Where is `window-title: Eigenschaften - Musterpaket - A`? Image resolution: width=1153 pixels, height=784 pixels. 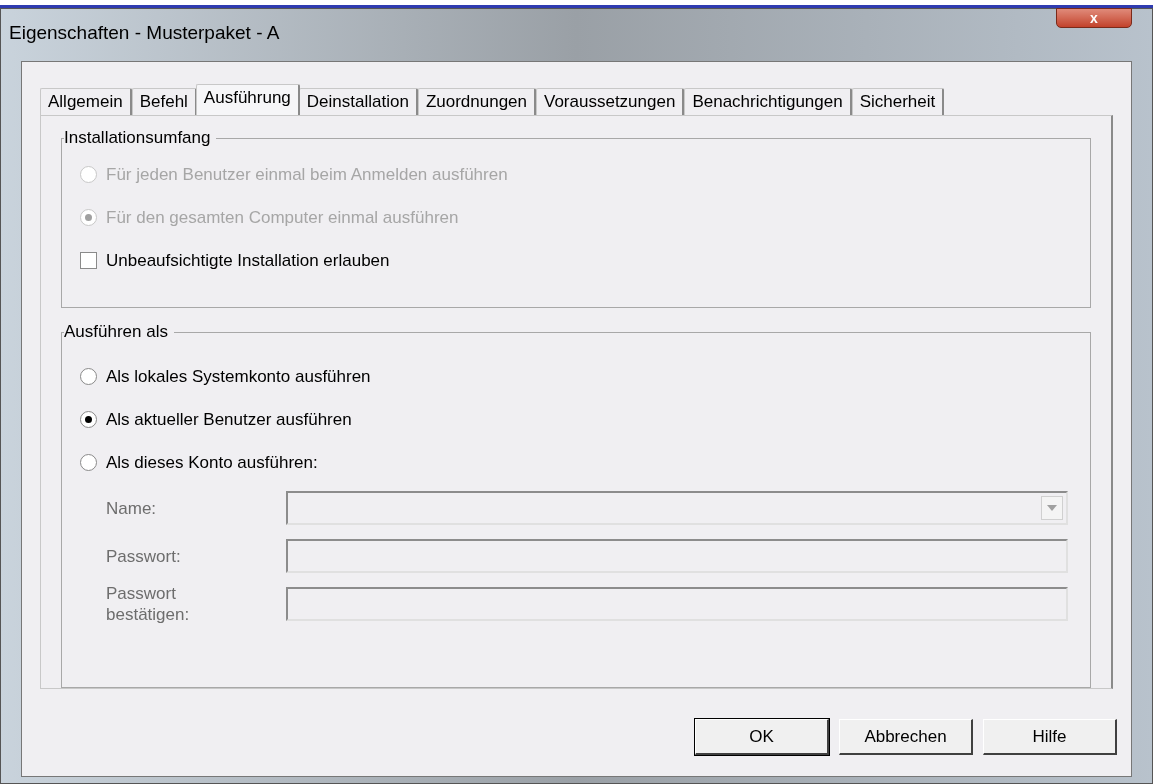
window-title: Eigenschaften - Musterpaket - A is located at coordinates (144, 33).